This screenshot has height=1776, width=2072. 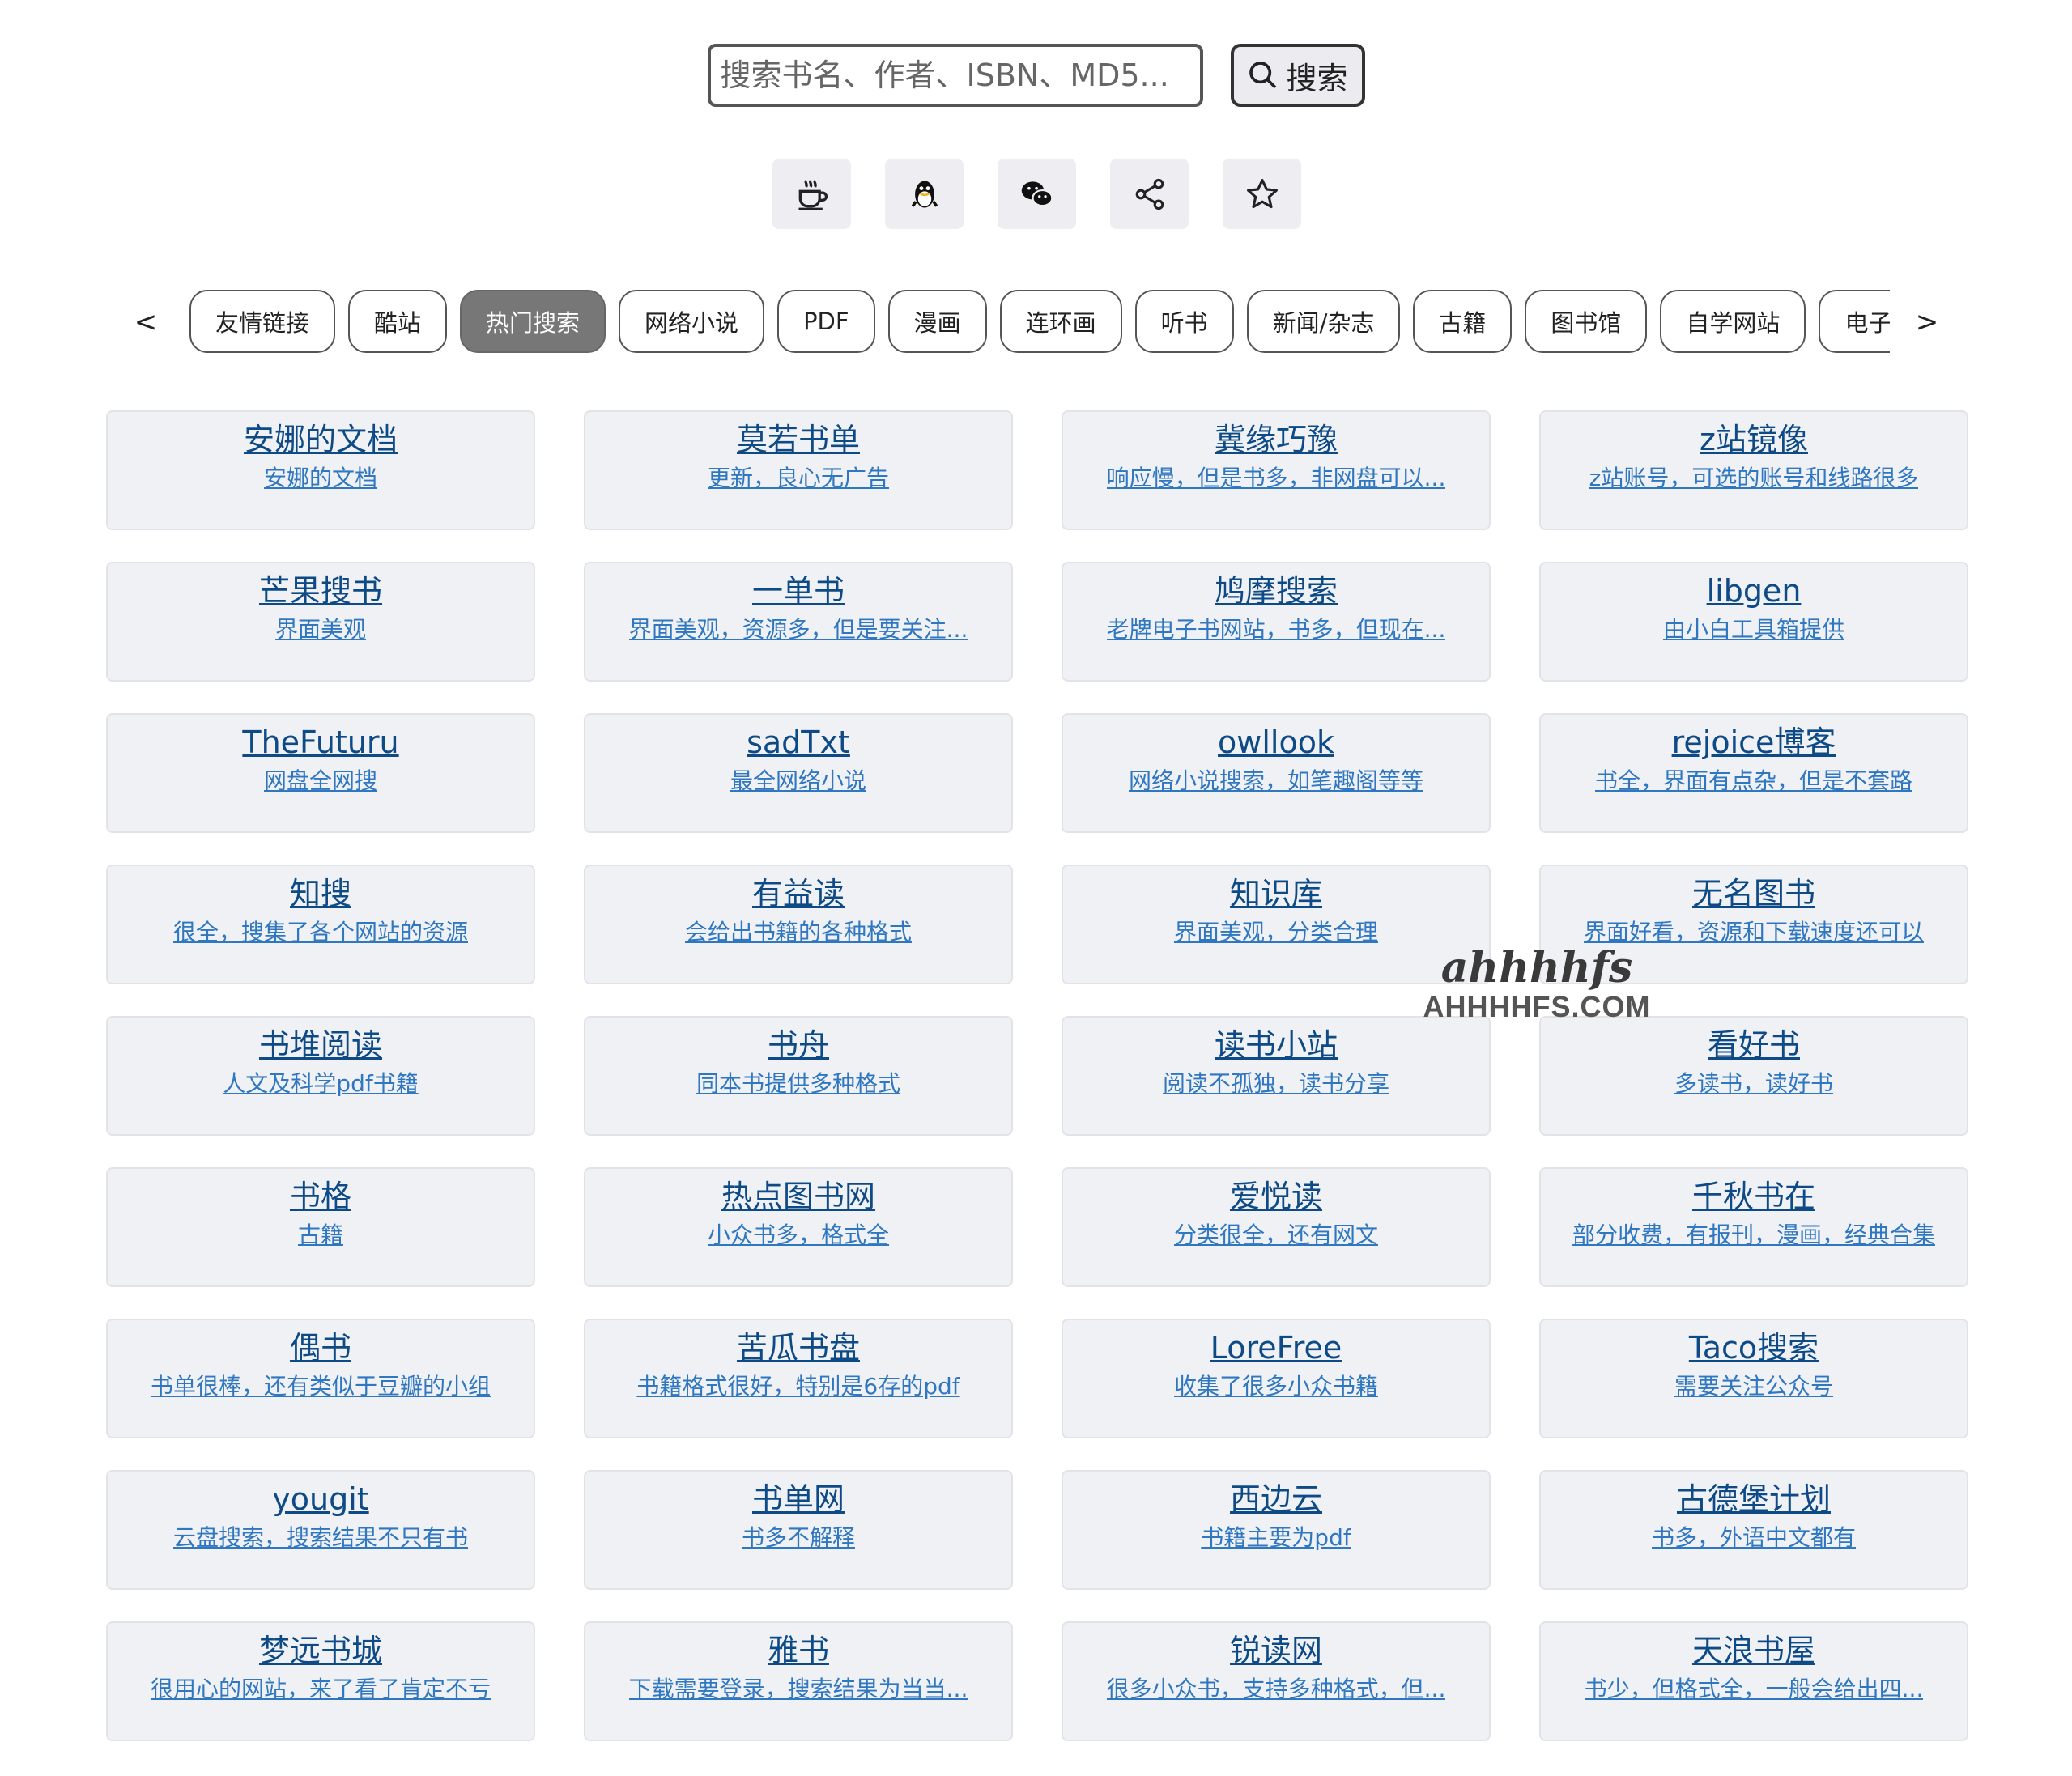 I want to click on site-card-description: 网盘全网搜, so click(x=320, y=780).